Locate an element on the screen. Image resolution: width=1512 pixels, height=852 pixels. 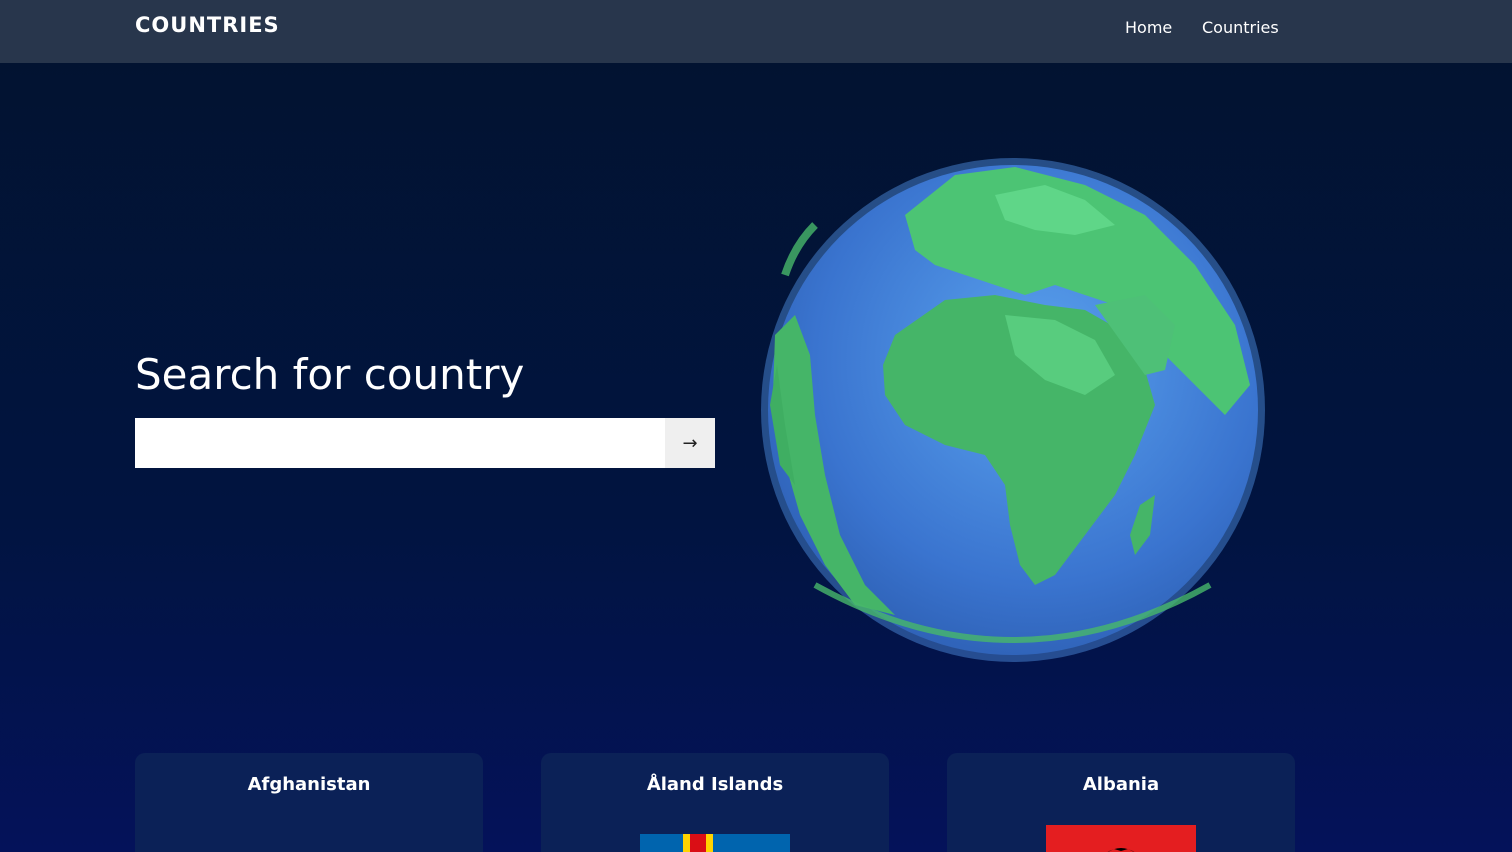
country-name: Albania is located at coordinates (1121, 784).